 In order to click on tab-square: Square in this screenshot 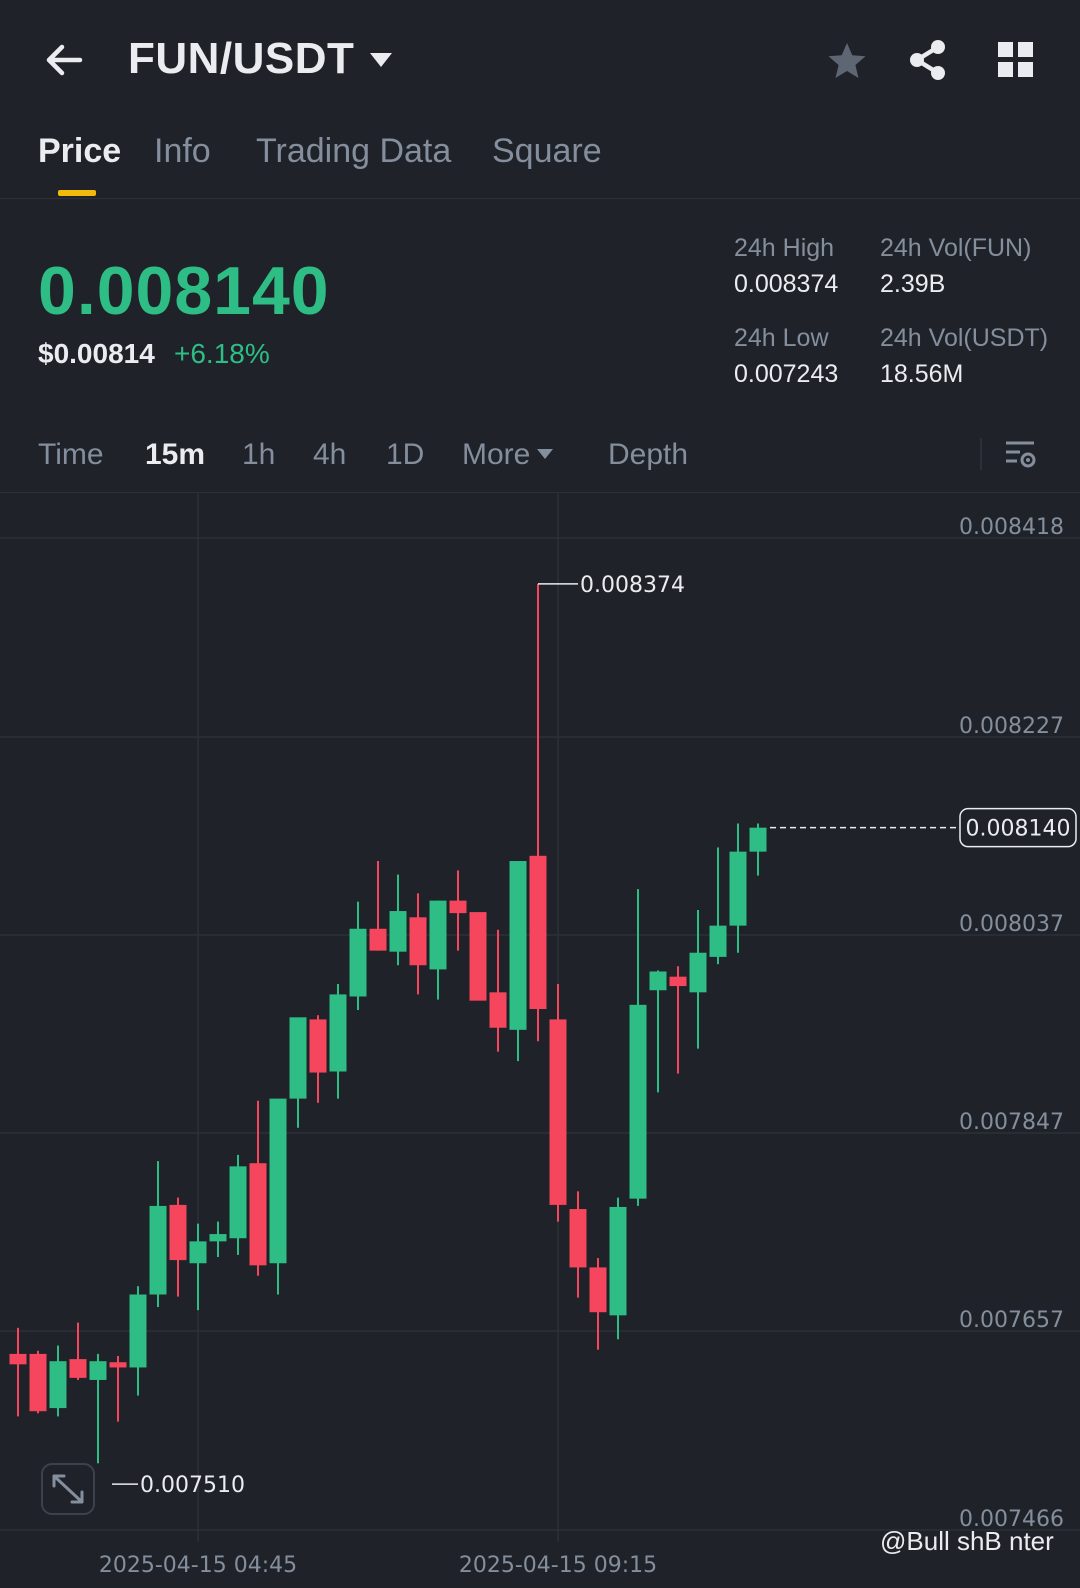, I will do `click(547, 151)`.